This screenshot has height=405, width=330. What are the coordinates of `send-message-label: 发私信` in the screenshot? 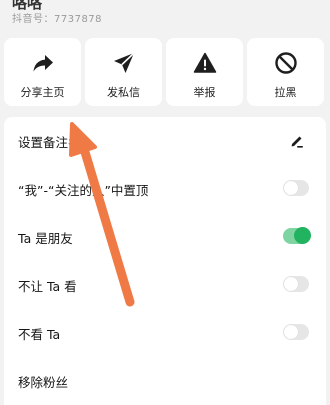 It's located at (123, 92).